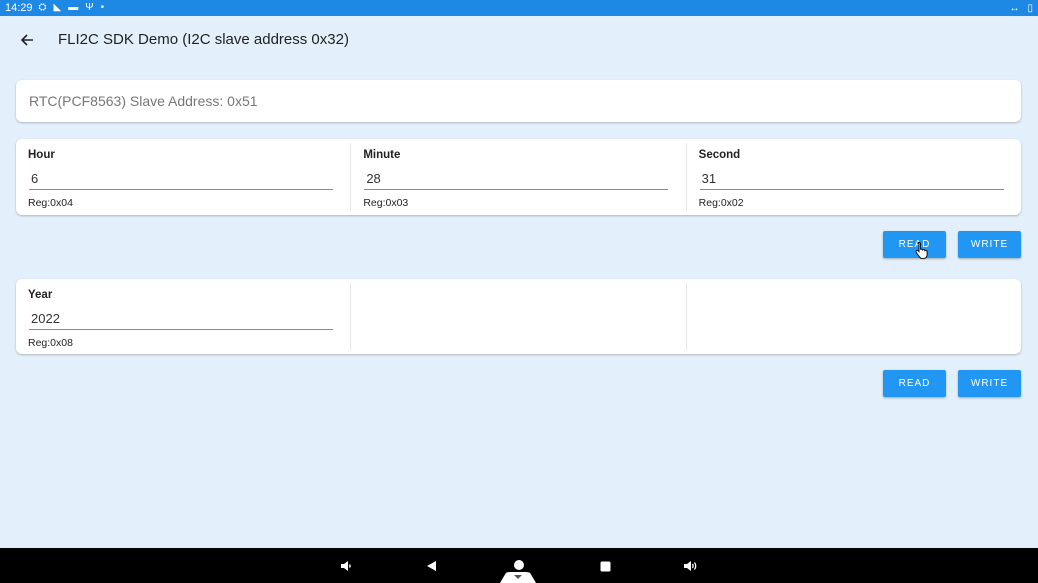  What do you see at coordinates (143, 101) in the screenshot?
I see `rtc-address-label: RTC(PCF8563) Slave Address: 0x51` at bounding box center [143, 101].